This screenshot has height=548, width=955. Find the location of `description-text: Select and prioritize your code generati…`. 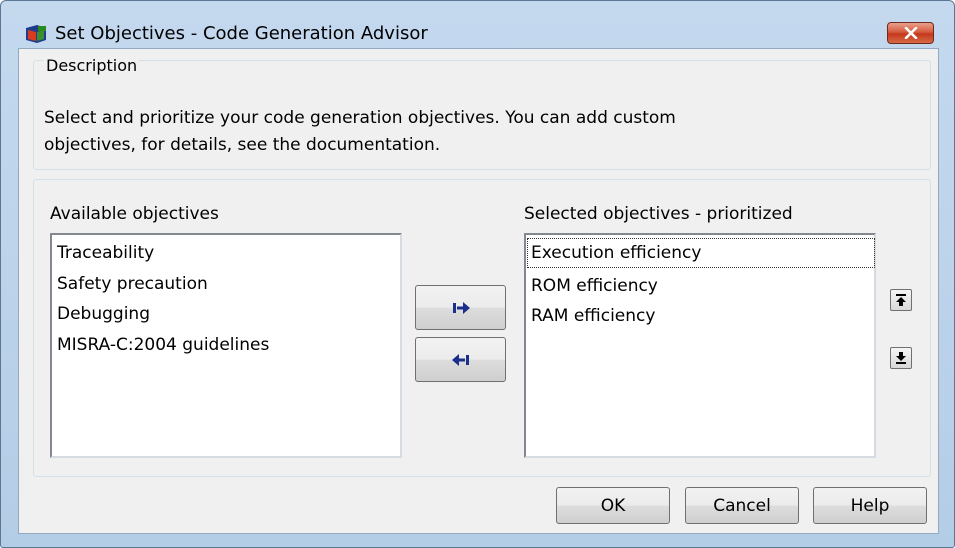

description-text: Select and prioritize your code generati… is located at coordinates (360, 131).